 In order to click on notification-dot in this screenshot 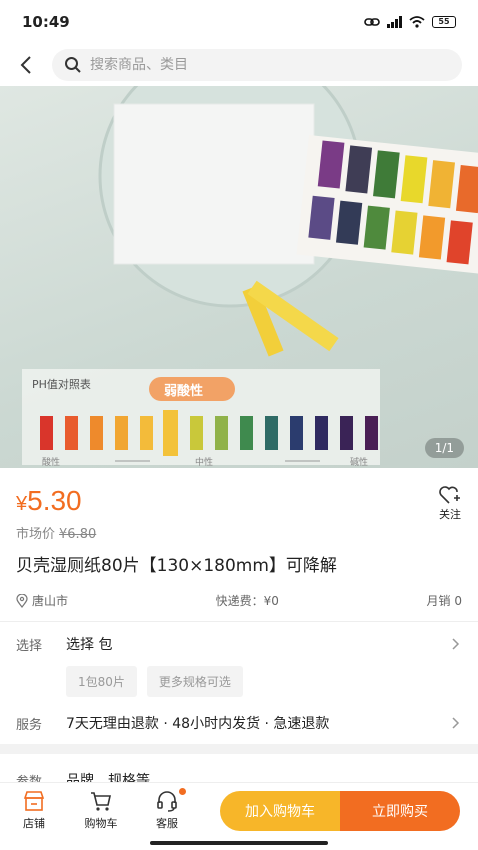, I will do `click(182, 791)`.